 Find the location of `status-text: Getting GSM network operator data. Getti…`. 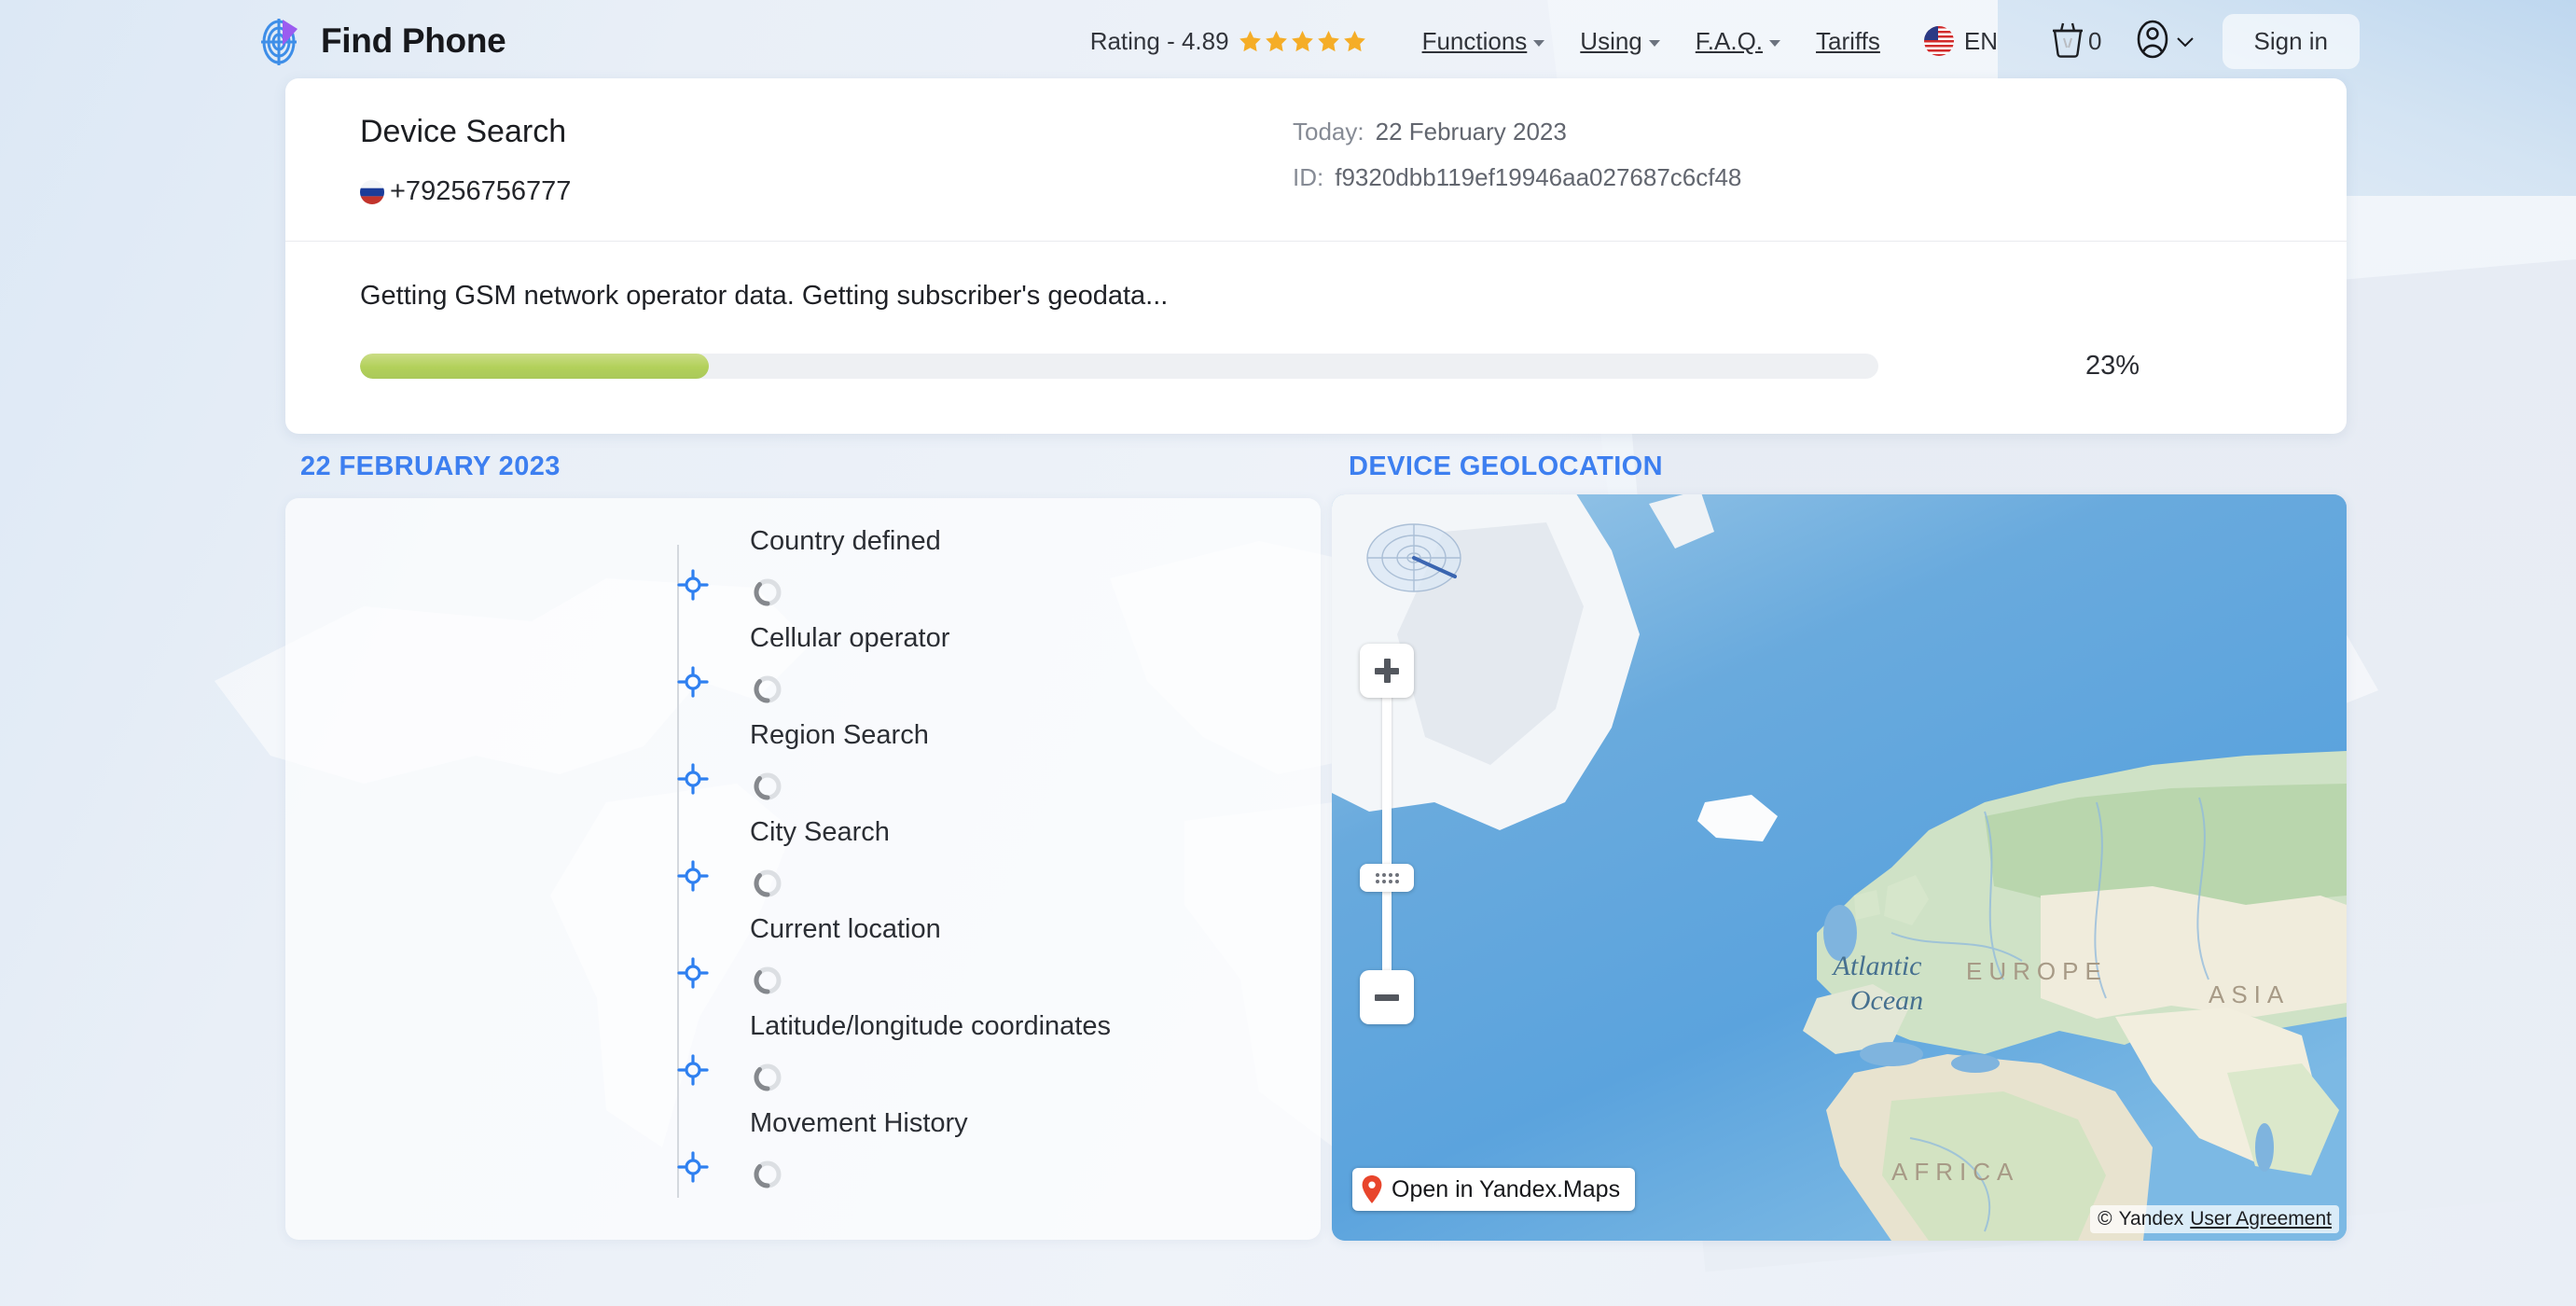

status-text: Getting GSM network operator data. Getti… is located at coordinates (764, 296).